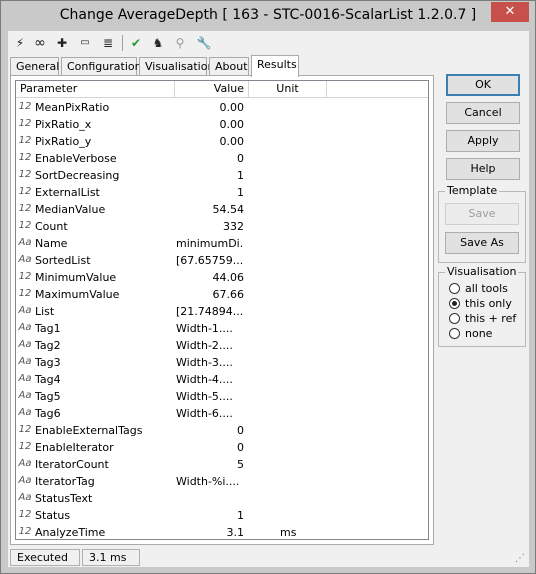 The image size is (536, 574). Describe the element at coordinates (488, 303) in the screenshot. I see `radio-label: this only` at that location.